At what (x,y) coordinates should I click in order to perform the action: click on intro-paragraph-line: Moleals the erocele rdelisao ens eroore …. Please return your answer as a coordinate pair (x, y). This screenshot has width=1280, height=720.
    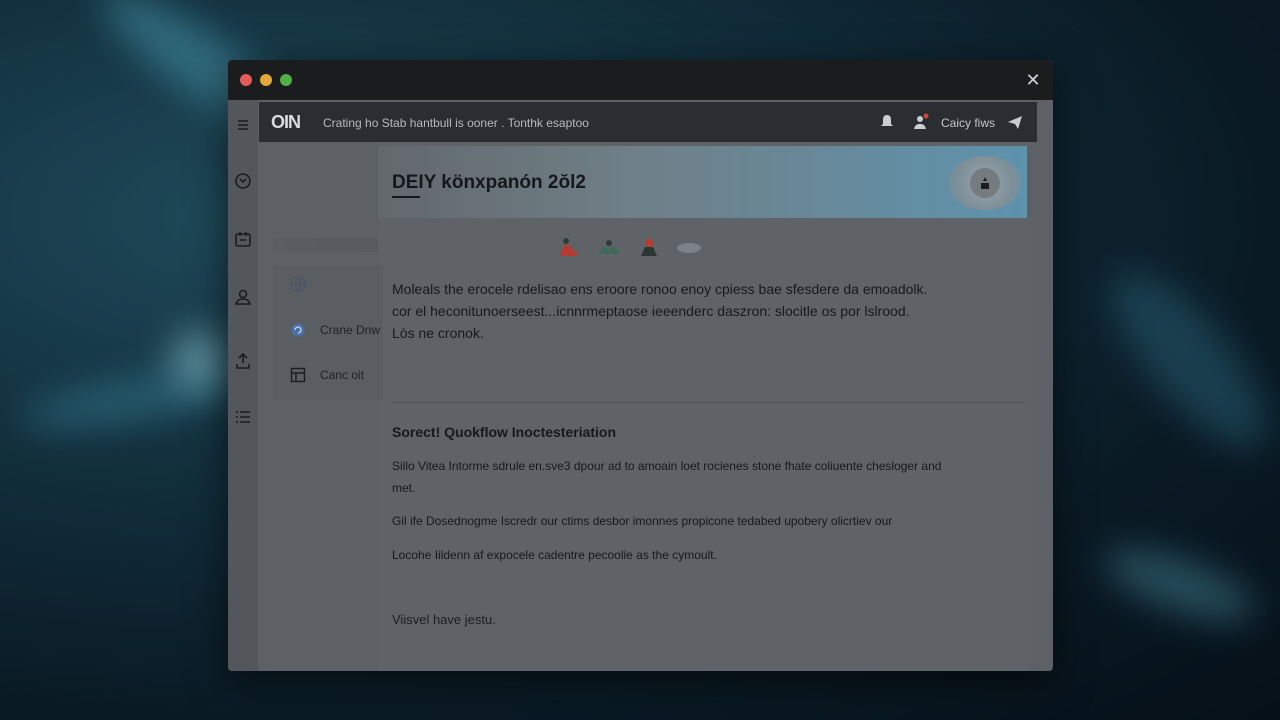
    Looking at the image, I should click on (660, 289).